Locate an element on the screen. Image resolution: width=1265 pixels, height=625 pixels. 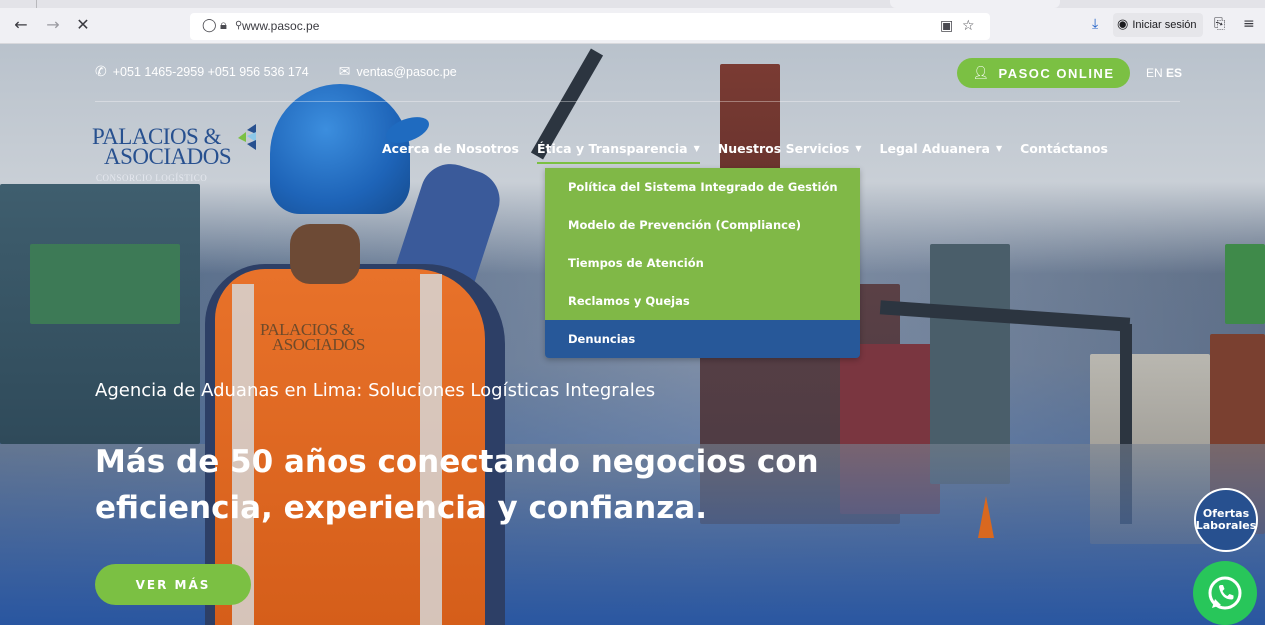
pasoc-online-label: PASOC ONLINE is located at coordinates (1056, 73).